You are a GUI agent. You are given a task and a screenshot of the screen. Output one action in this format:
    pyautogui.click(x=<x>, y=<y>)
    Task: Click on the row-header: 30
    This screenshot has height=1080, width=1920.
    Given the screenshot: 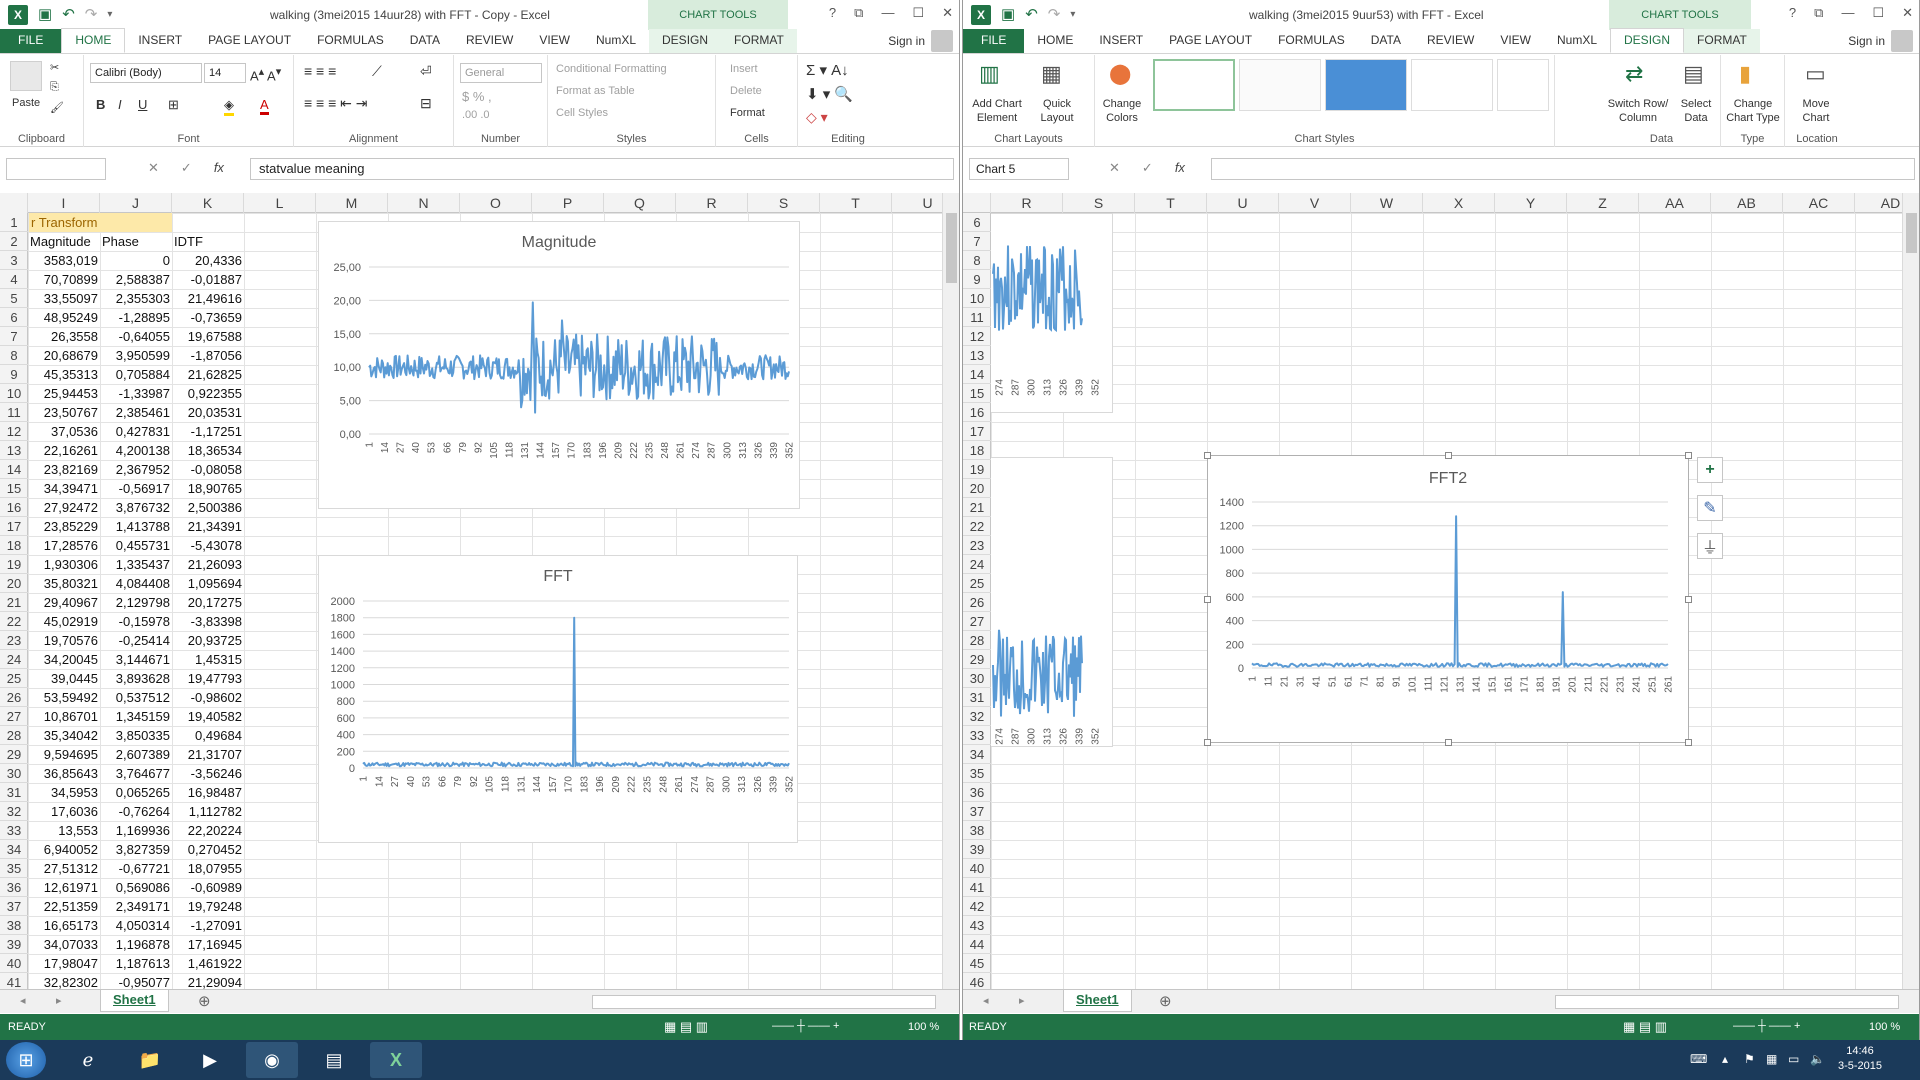 What is the action you would take?
    pyautogui.click(x=977, y=678)
    